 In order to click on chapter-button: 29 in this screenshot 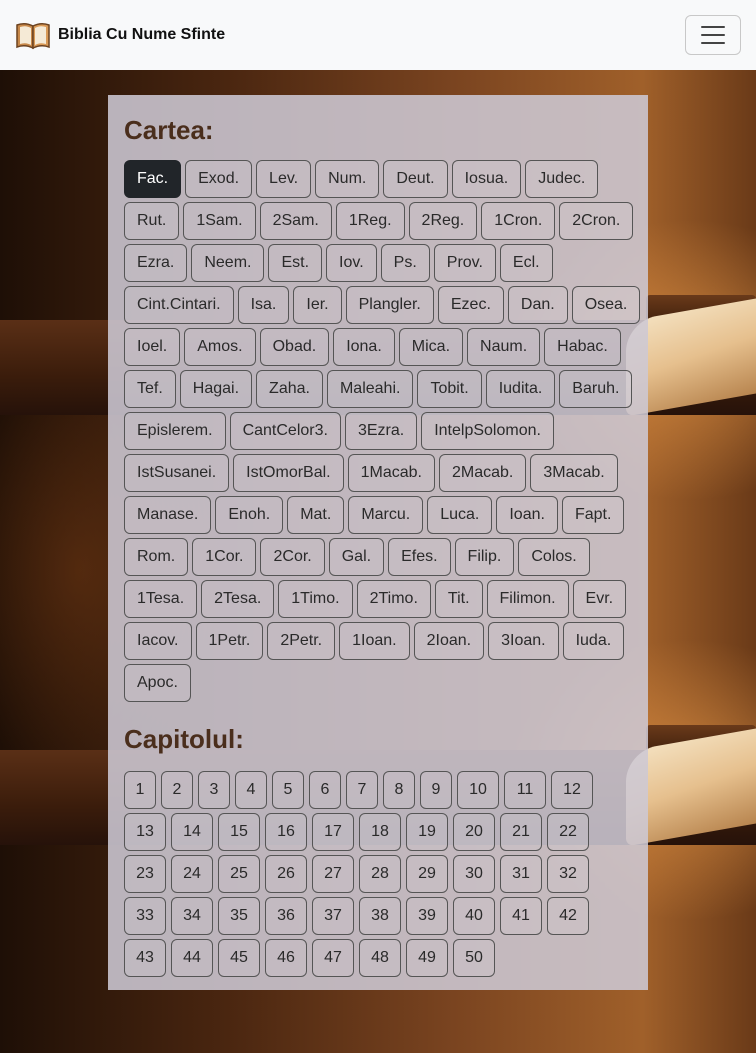, I will do `click(427, 874)`.